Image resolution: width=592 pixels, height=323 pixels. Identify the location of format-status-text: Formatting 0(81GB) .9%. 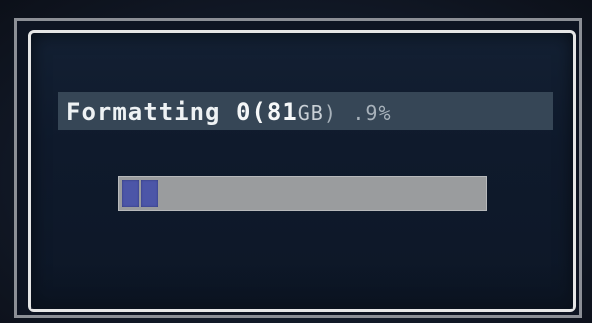
(228, 112).